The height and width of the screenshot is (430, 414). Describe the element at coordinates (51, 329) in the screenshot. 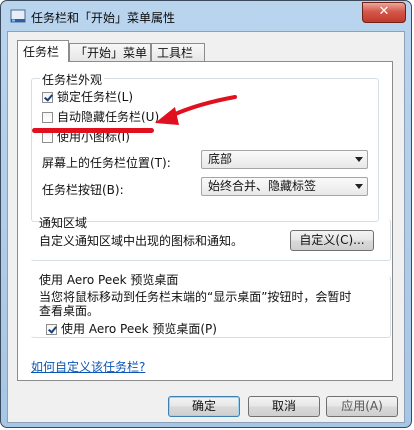

I see `aero-peek-check-icon` at that location.